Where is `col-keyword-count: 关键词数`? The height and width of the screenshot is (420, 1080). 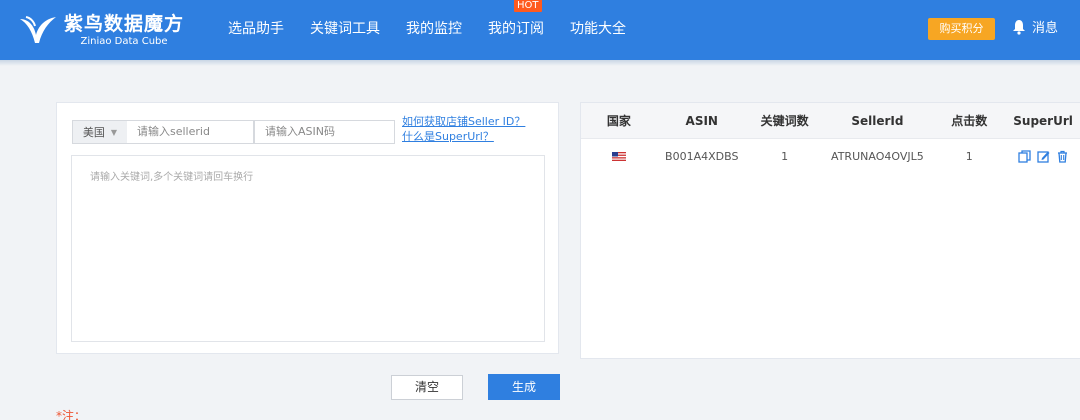
col-keyword-count: 关键词数 is located at coordinates (784, 121).